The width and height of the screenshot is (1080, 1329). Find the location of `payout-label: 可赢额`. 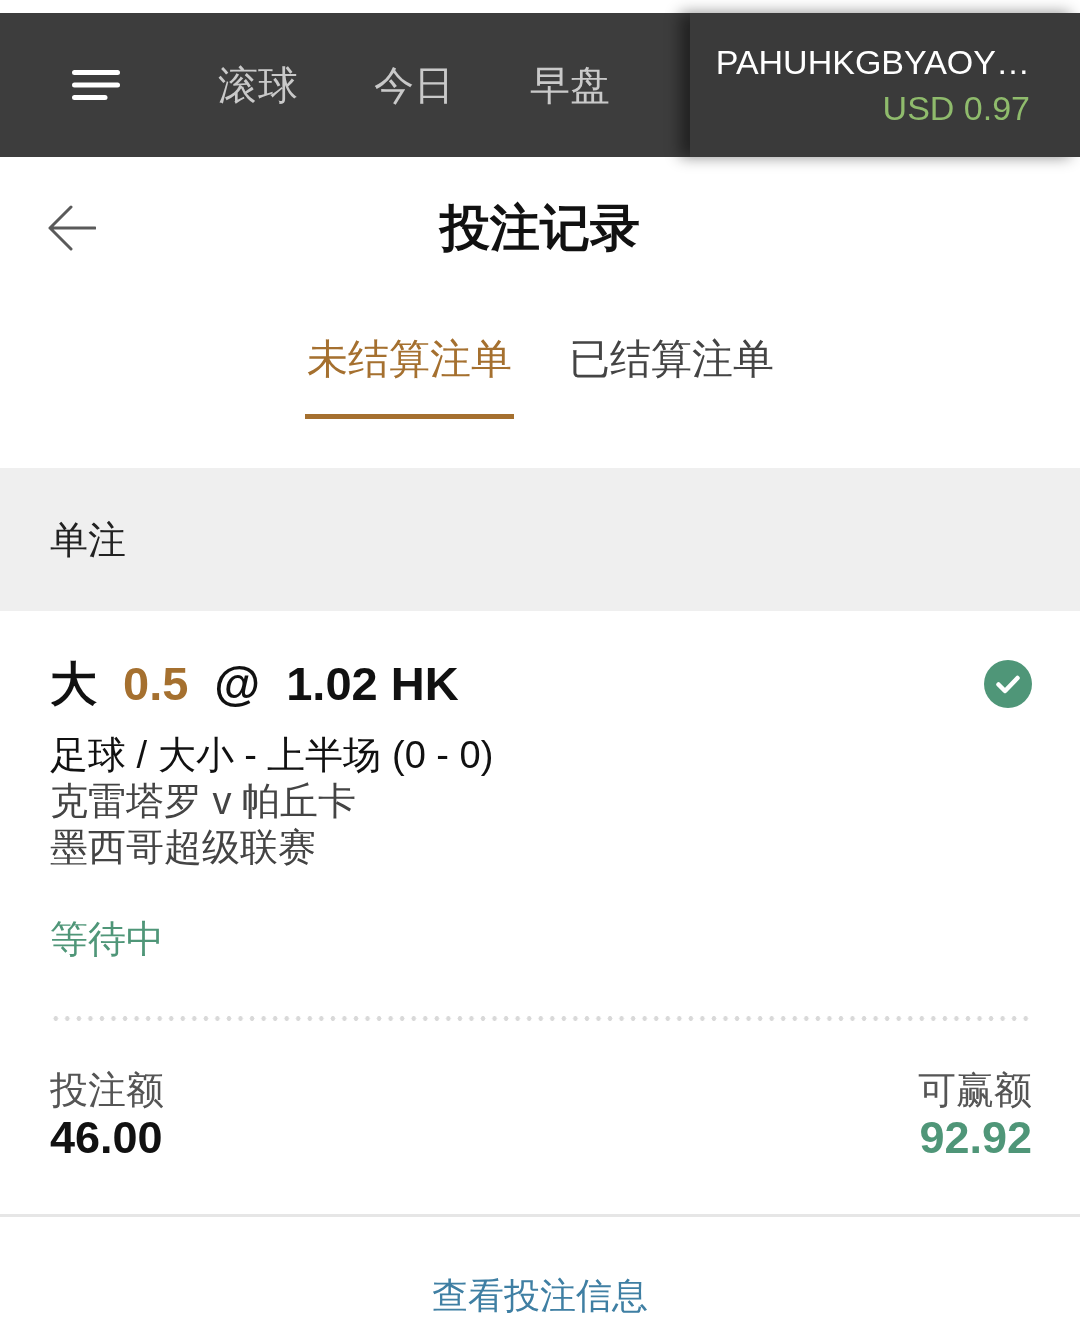

payout-label: 可赢额 is located at coordinates (975, 1090).